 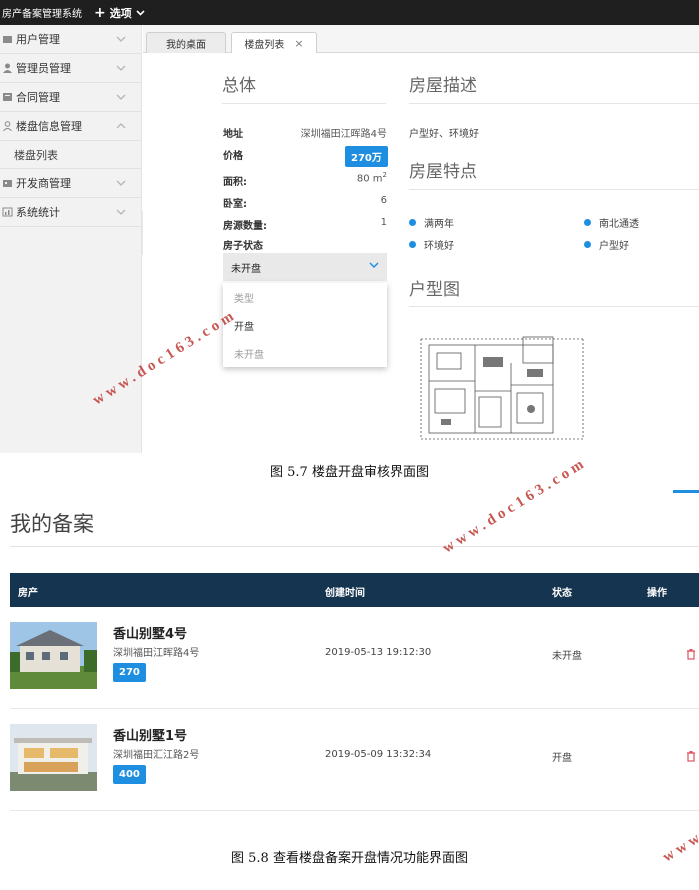 What do you see at coordinates (305, 353) in the screenshot?
I see `status-option-not-open: 未开盘` at bounding box center [305, 353].